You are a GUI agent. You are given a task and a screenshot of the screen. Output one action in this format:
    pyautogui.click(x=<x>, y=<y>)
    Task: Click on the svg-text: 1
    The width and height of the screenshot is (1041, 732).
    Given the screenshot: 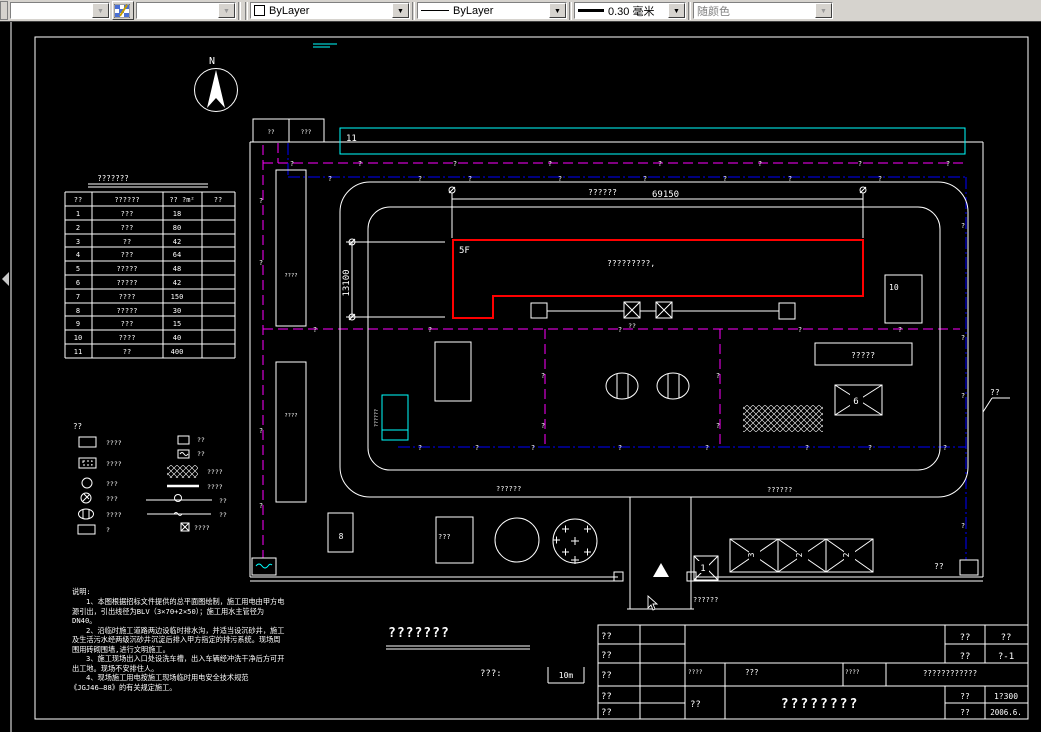 What is the action you would take?
    pyautogui.click(x=702, y=569)
    